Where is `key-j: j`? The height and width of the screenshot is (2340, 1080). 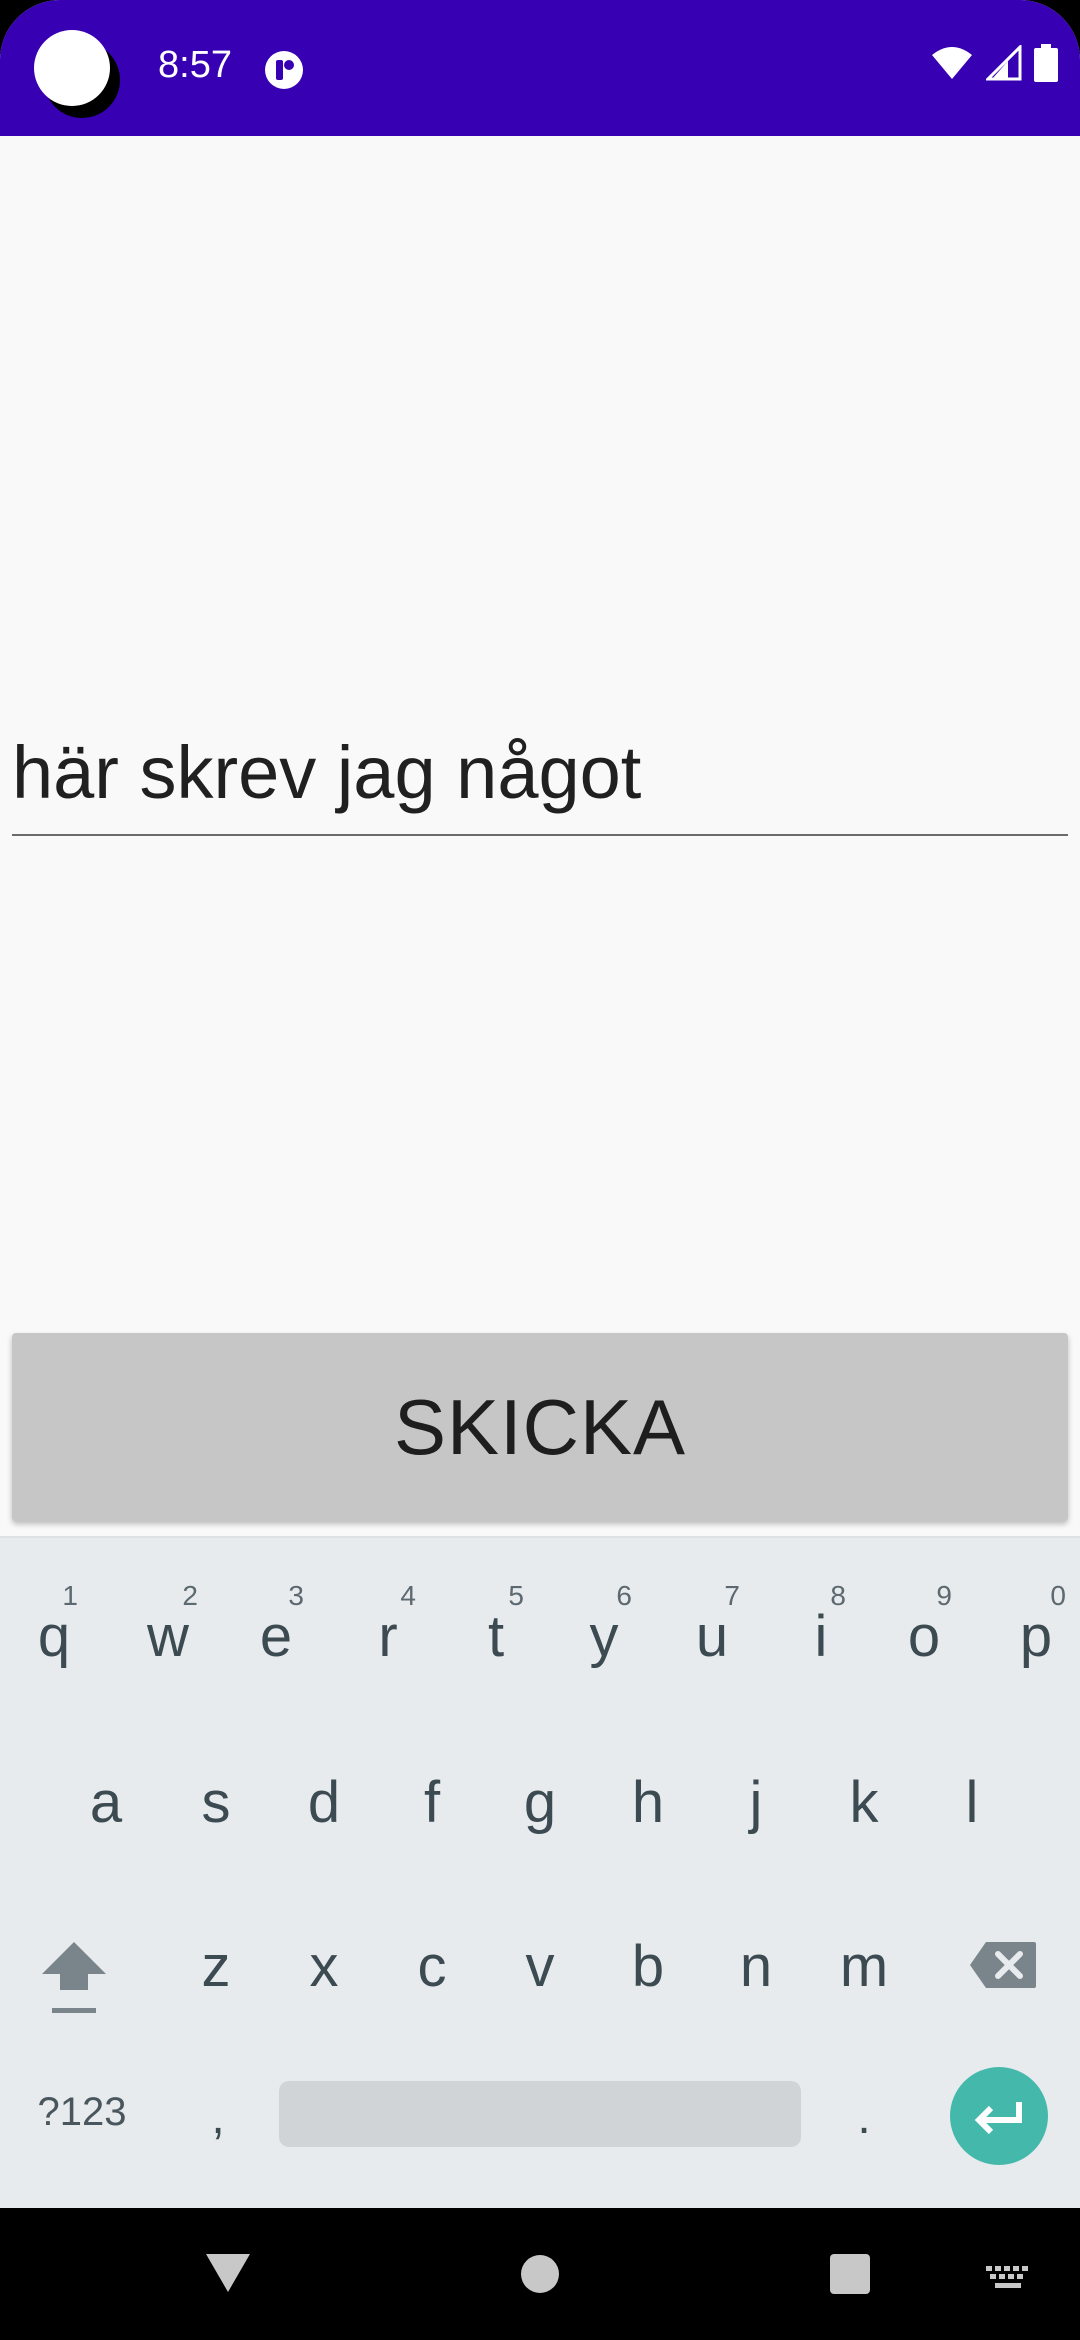
key-j: j is located at coordinates (756, 1803).